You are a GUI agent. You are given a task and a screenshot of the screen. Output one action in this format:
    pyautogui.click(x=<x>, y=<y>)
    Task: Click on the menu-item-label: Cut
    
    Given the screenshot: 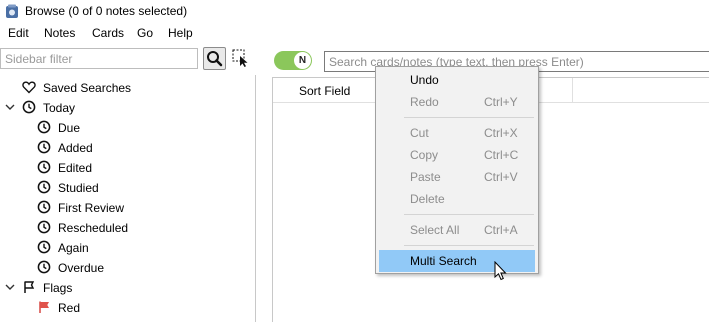 What is the action you would take?
    pyautogui.click(x=419, y=133)
    